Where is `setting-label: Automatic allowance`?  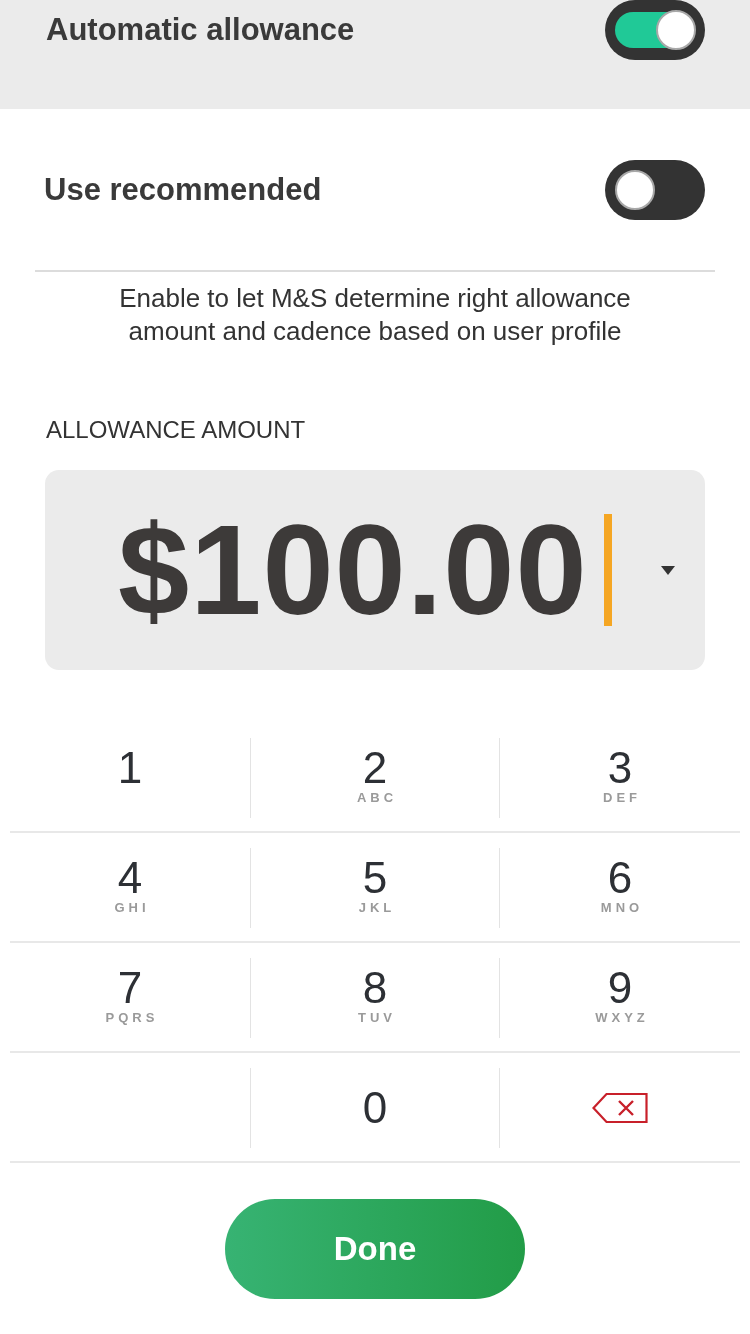 setting-label: Automatic allowance is located at coordinates (200, 30).